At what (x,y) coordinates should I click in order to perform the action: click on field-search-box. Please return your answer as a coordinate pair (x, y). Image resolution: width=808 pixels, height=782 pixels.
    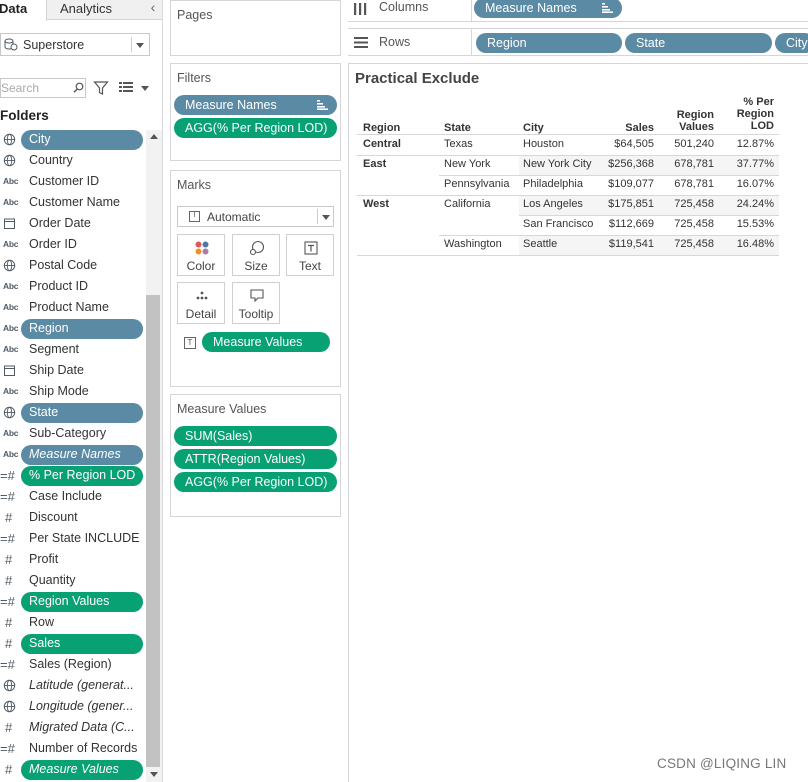
    Looking at the image, I should click on (43, 88).